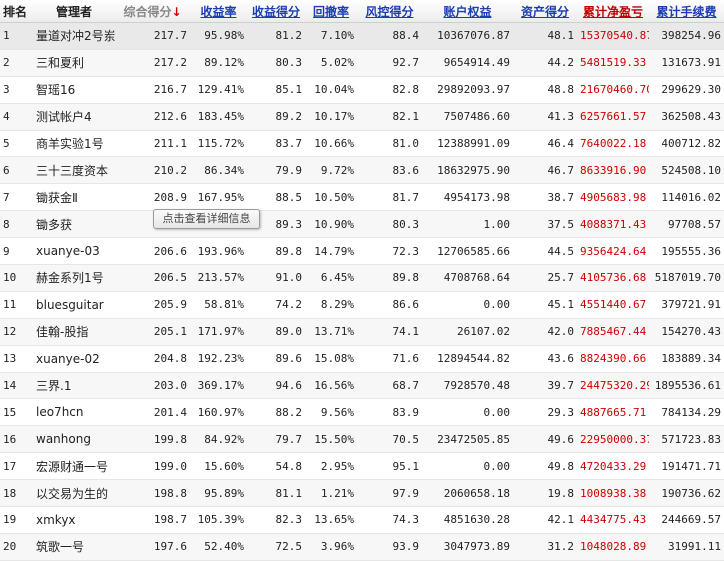  I want to click on cell-drawdown: 15.50%, so click(331, 439).